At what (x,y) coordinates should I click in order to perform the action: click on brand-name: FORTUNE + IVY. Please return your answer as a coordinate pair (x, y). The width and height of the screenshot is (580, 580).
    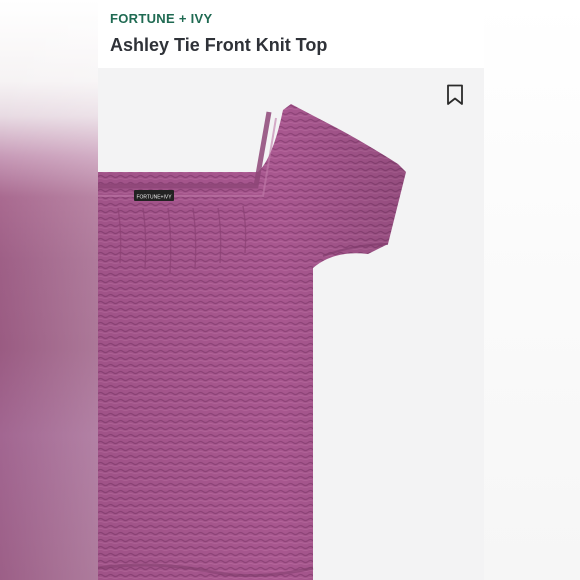
    Looking at the image, I should click on (161, 18).